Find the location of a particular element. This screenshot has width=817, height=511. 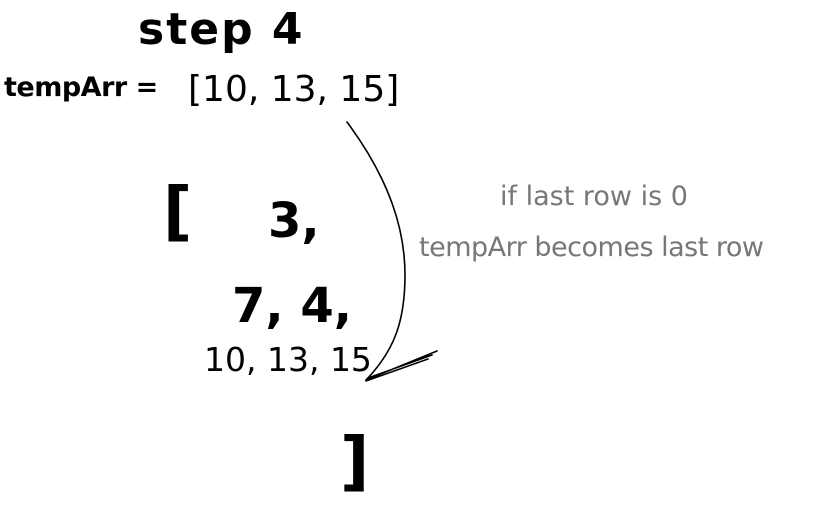

arrow-curve is located at coordinates (376, 251).